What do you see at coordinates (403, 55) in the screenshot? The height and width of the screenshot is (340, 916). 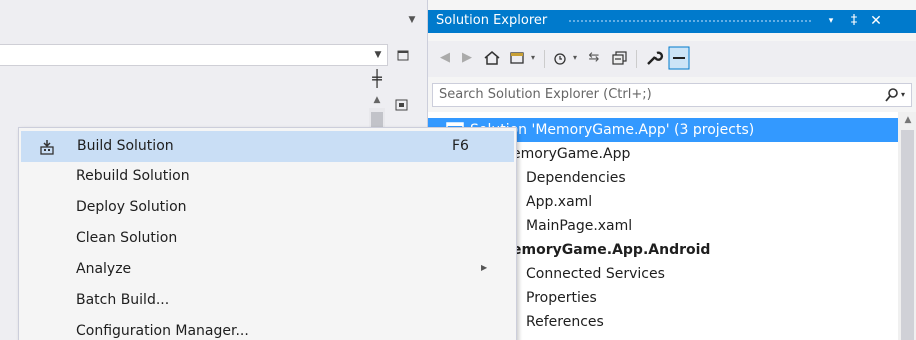 I see `split-window-icon` at bounding box center [403, 55].